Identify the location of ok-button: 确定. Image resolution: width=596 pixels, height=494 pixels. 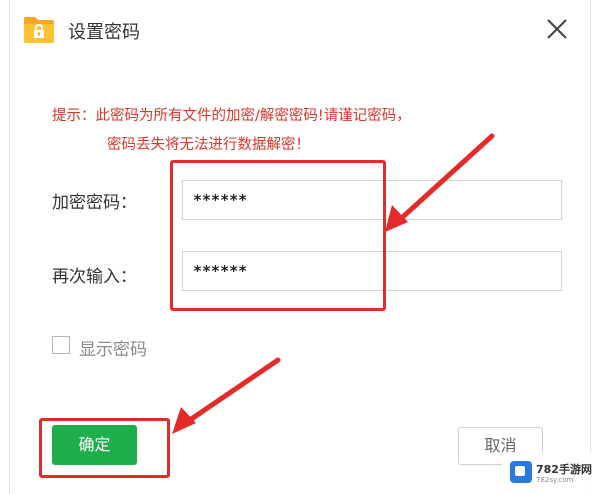
(94, 445).